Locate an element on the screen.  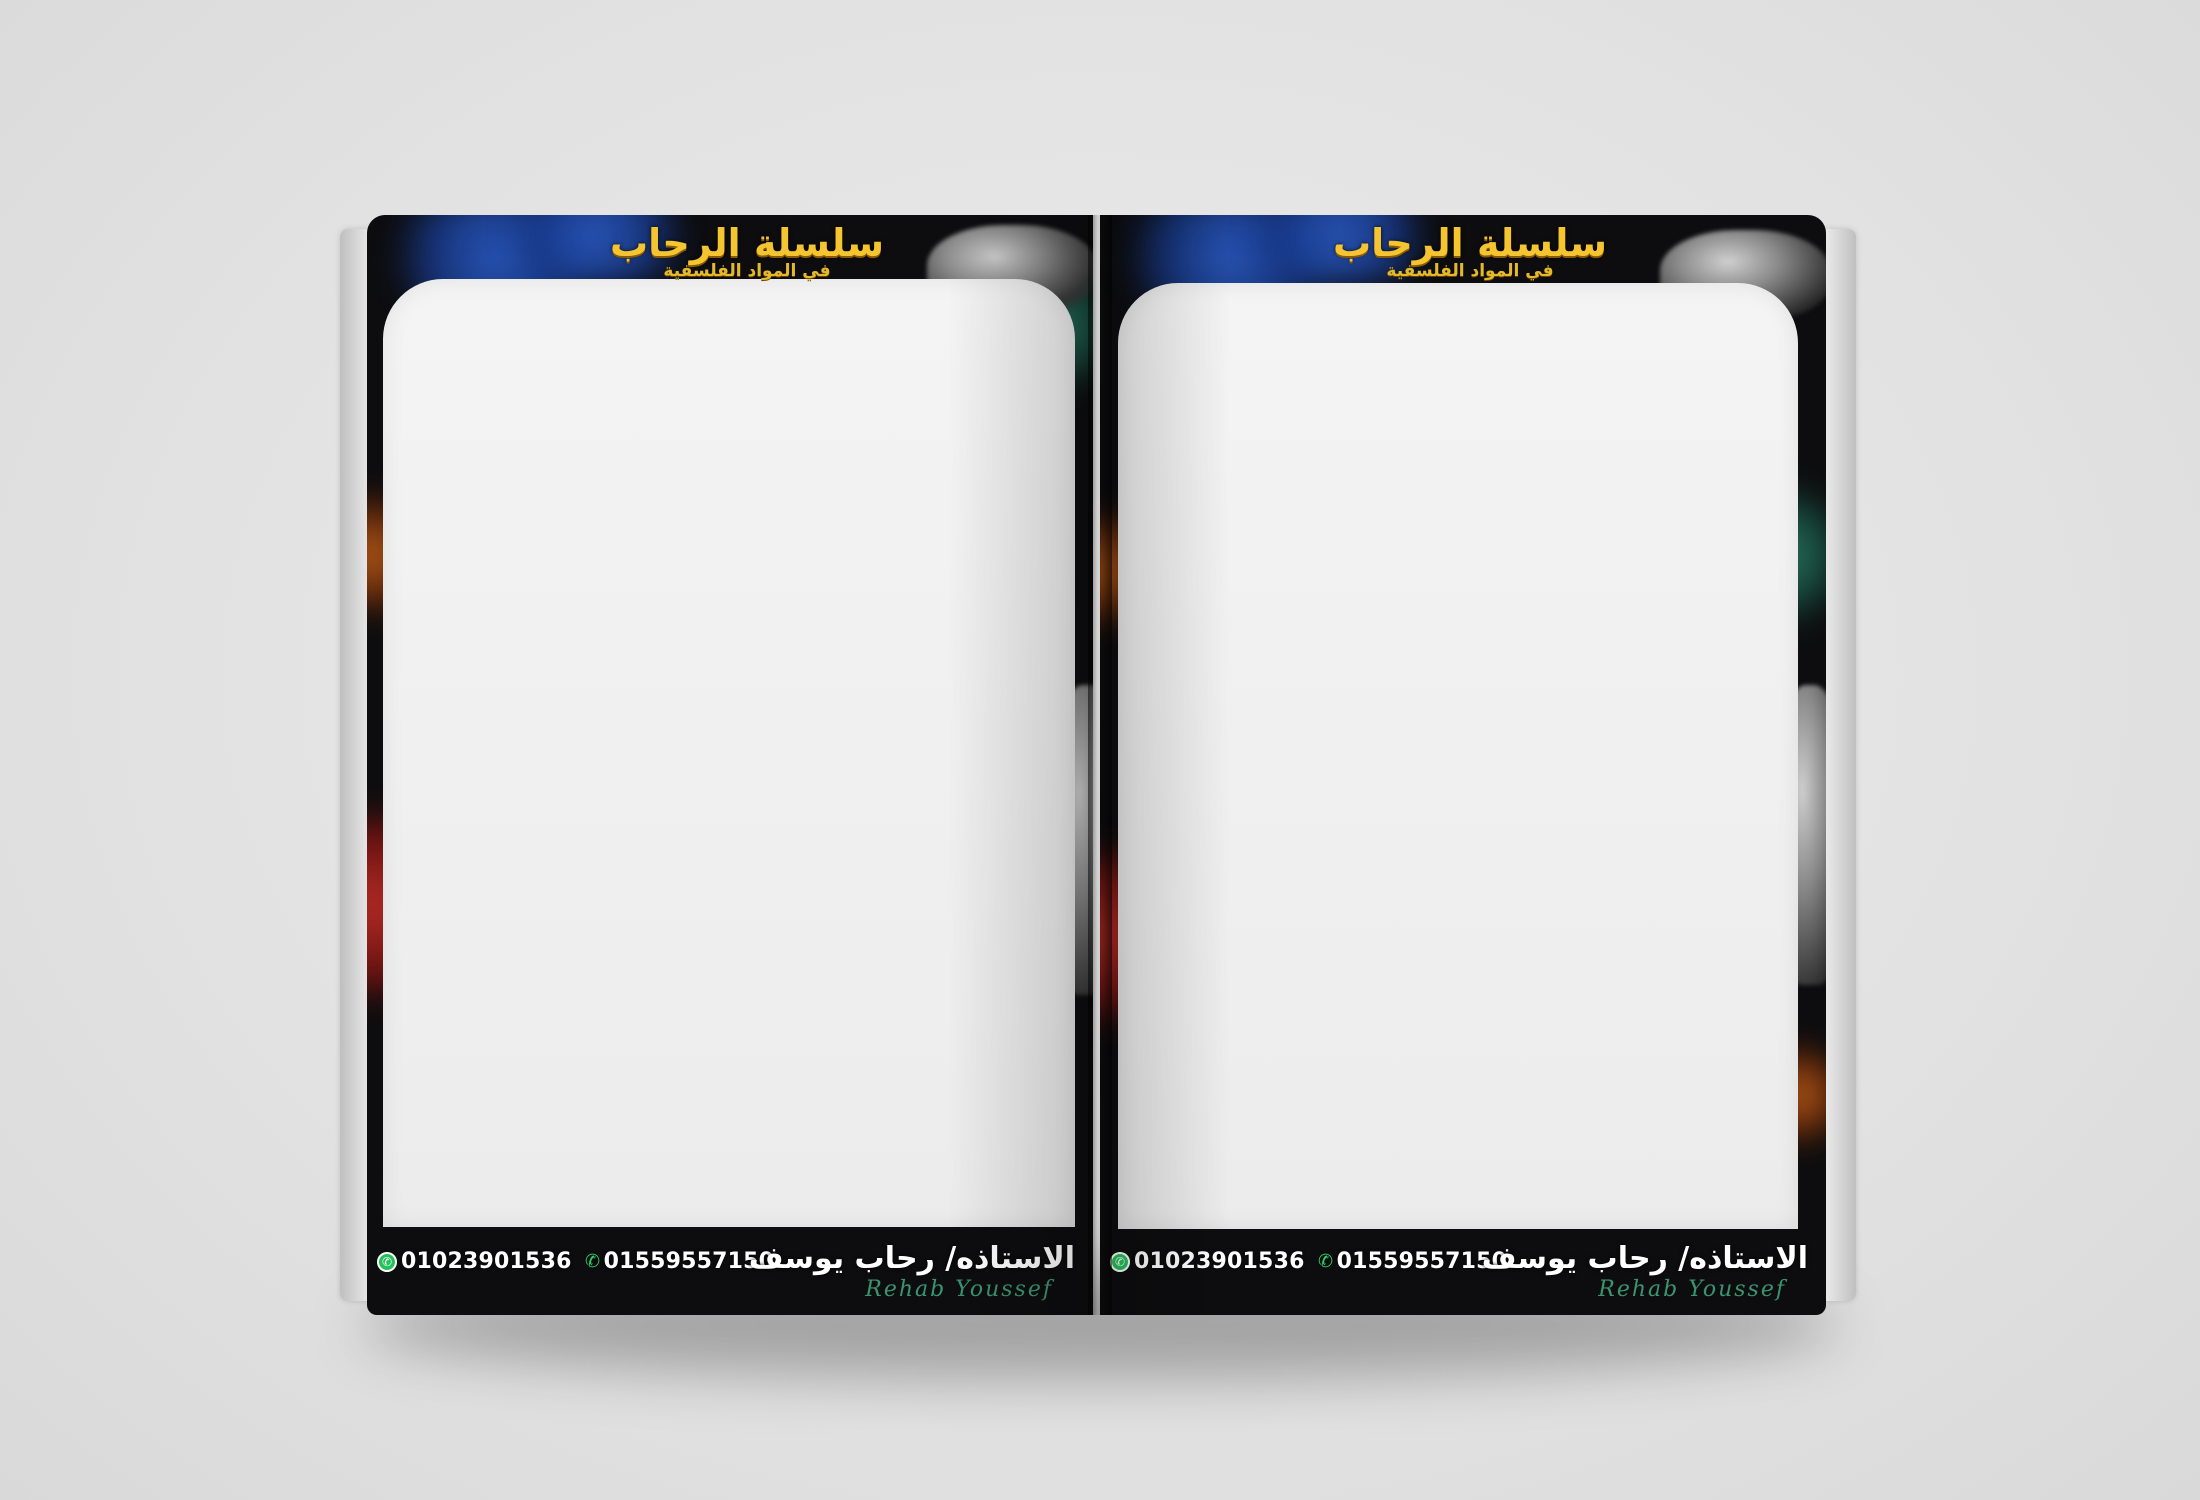
left-page-edge is located at coordinates (355, 765).